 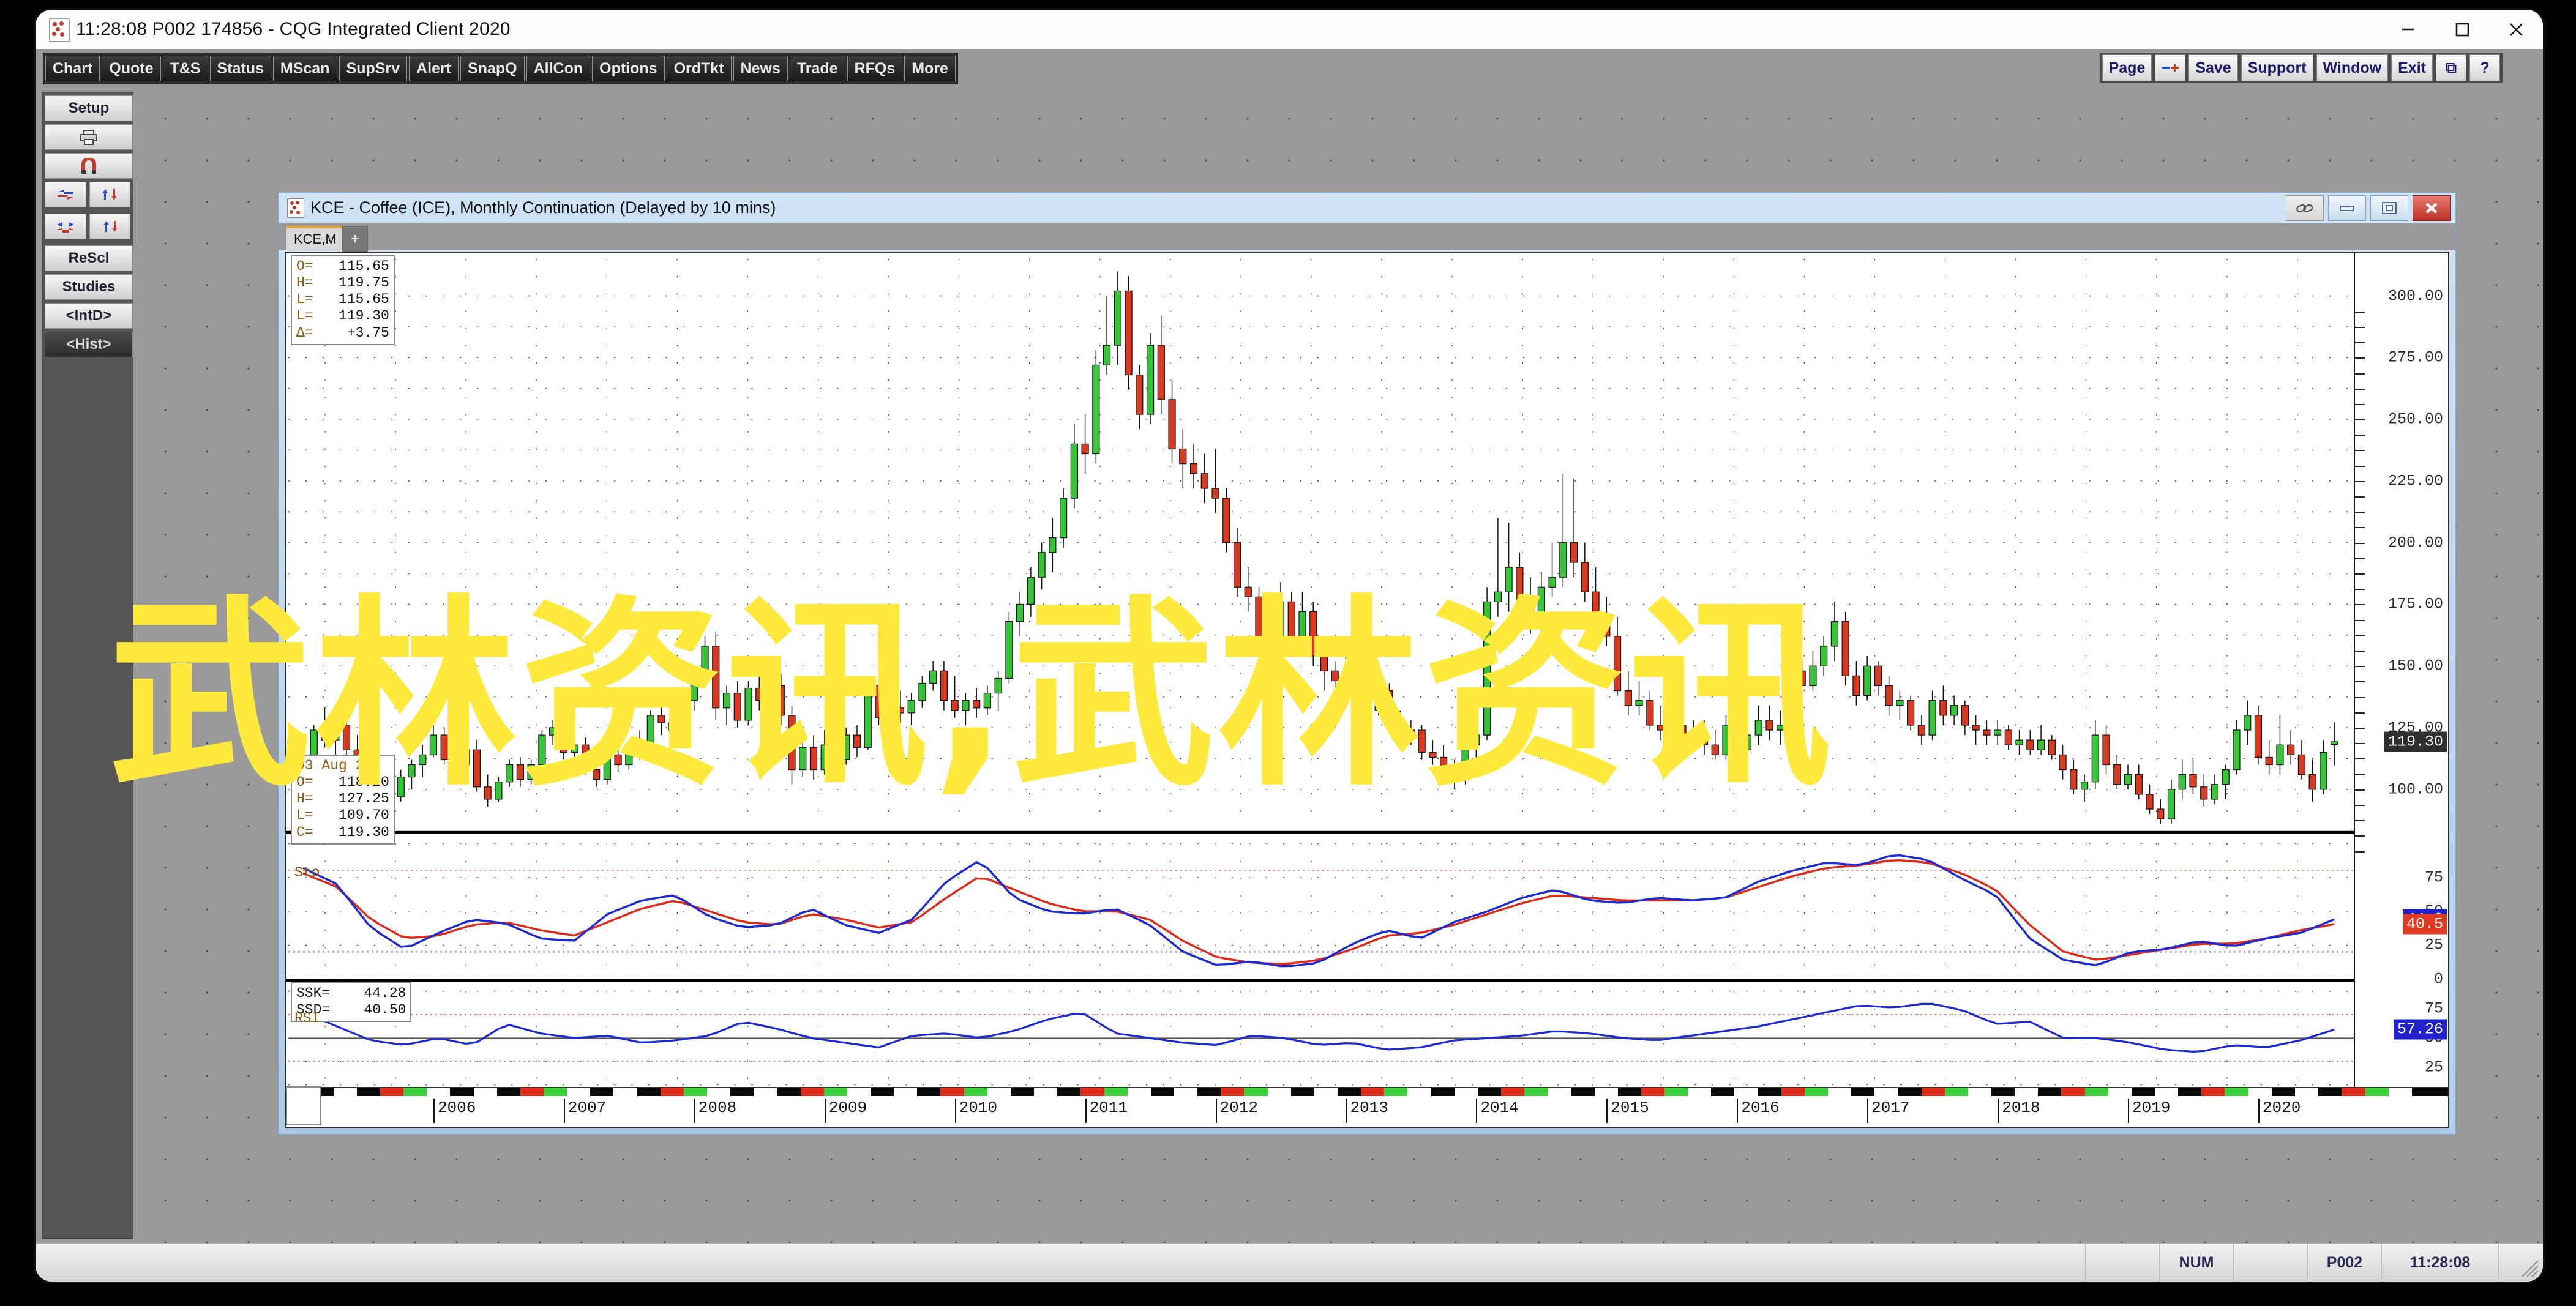 I want to click on menu-button-status: Status, so click(x=240, y=68).